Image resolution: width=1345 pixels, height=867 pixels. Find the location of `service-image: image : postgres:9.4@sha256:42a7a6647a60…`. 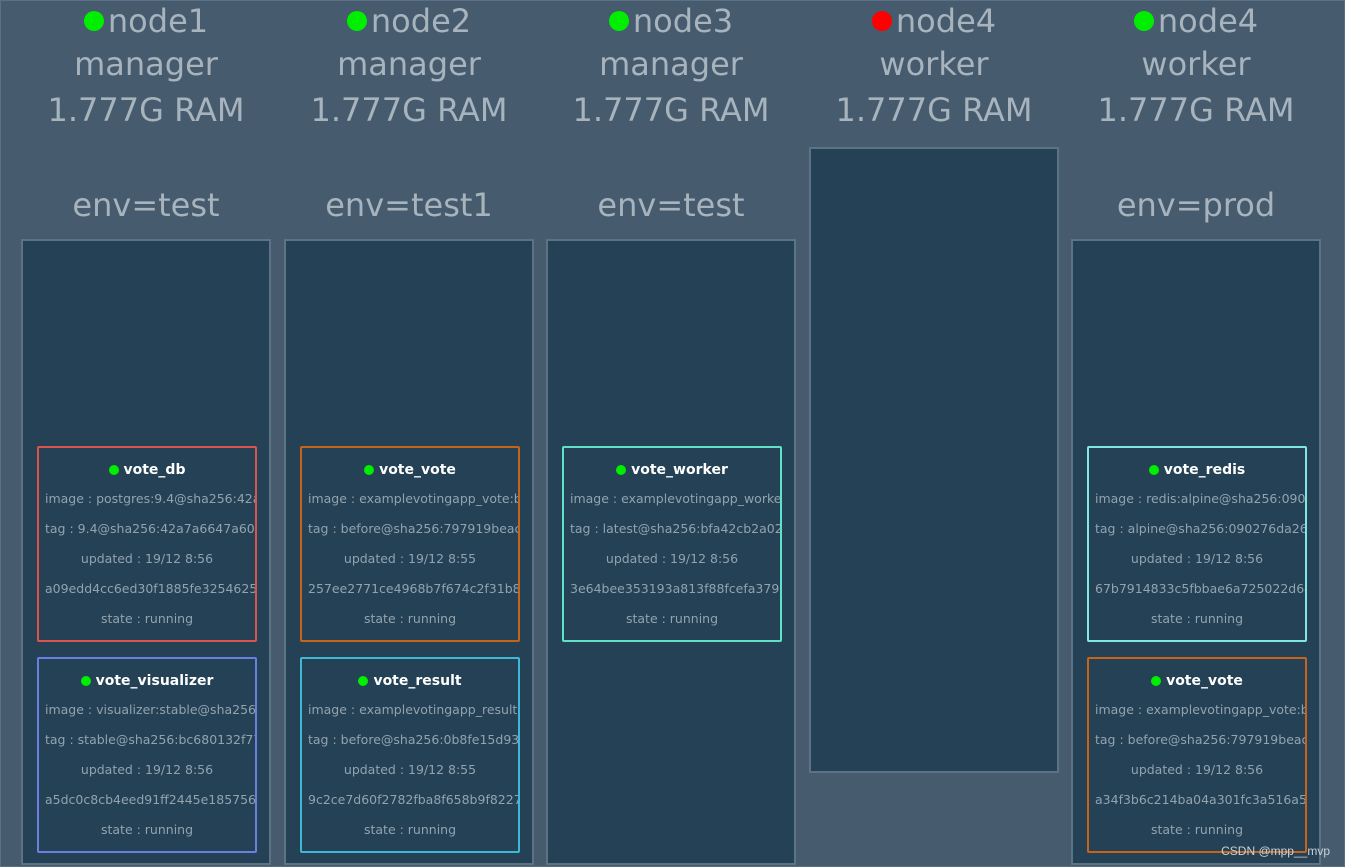

service-image: image : postgres:9.4@sha256:42a7a6647a60… is located at coordinates (150, 498).